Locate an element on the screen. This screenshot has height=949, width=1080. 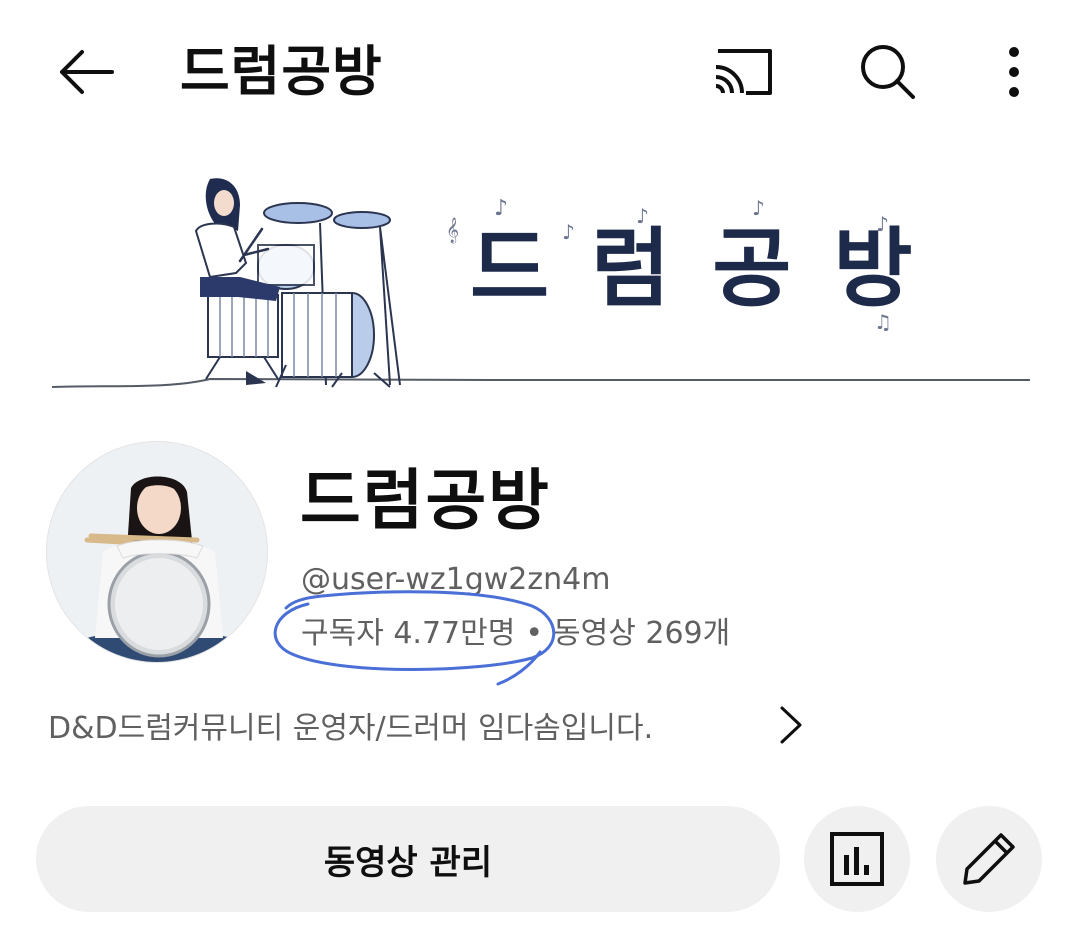
analytics-button is located at coordinates (857, 859).